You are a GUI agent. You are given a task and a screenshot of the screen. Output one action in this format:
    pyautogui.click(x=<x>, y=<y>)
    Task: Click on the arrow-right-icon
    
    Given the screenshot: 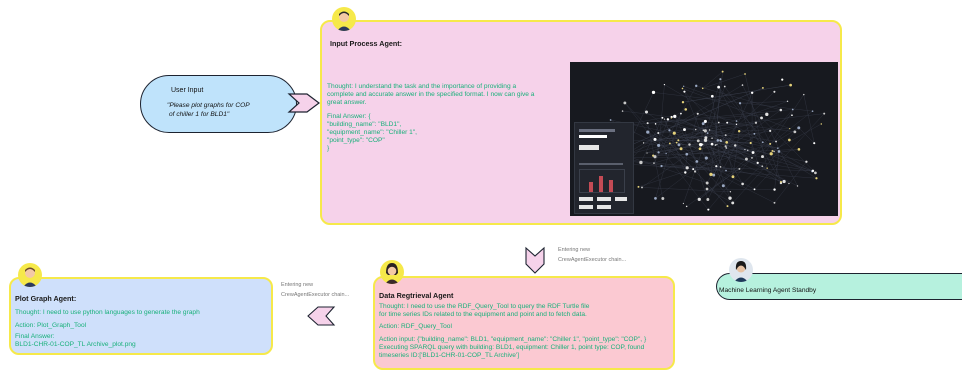 What is the action you would take?
    pyautogui.click(x=303, y=103)
    